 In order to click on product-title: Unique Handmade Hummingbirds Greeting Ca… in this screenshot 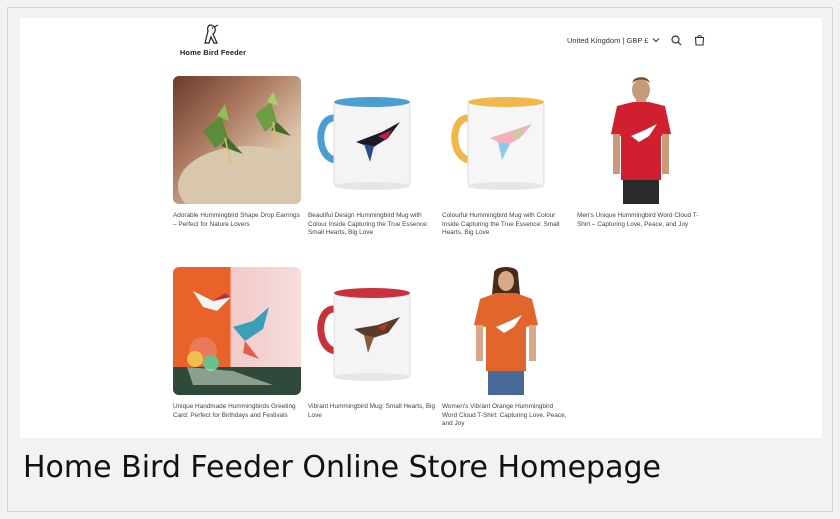, I will do `click(237, 411)`.